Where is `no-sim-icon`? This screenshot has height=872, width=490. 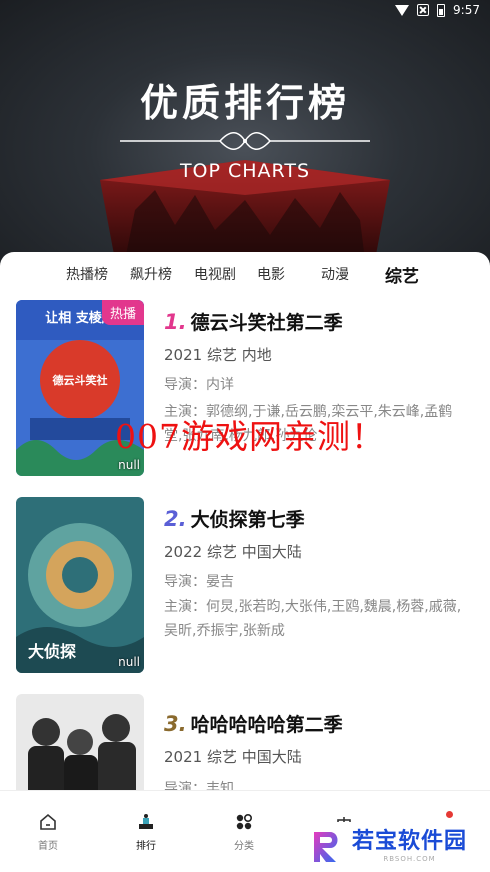
no-sim-icon is located at coordinates (423, 10).